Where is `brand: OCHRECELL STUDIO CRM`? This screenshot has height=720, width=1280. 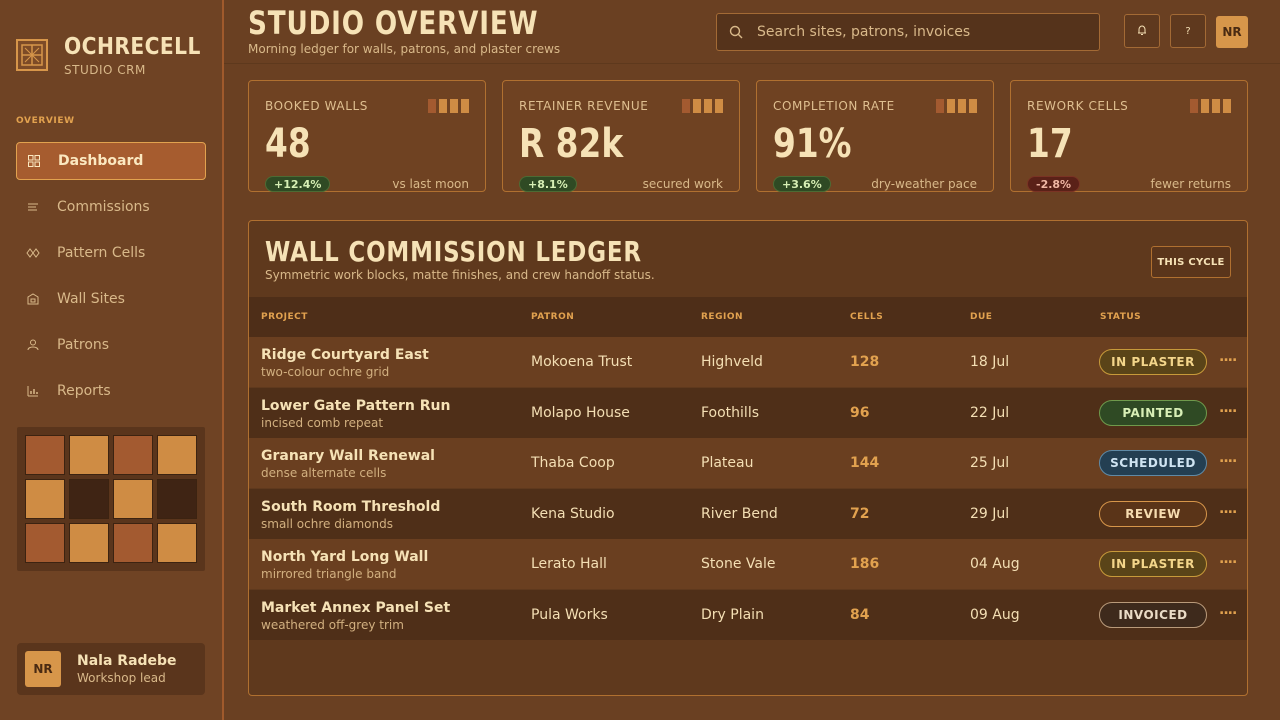 brand: OCHRECELL STUDIO CRM is located at coordinates (118, 55).